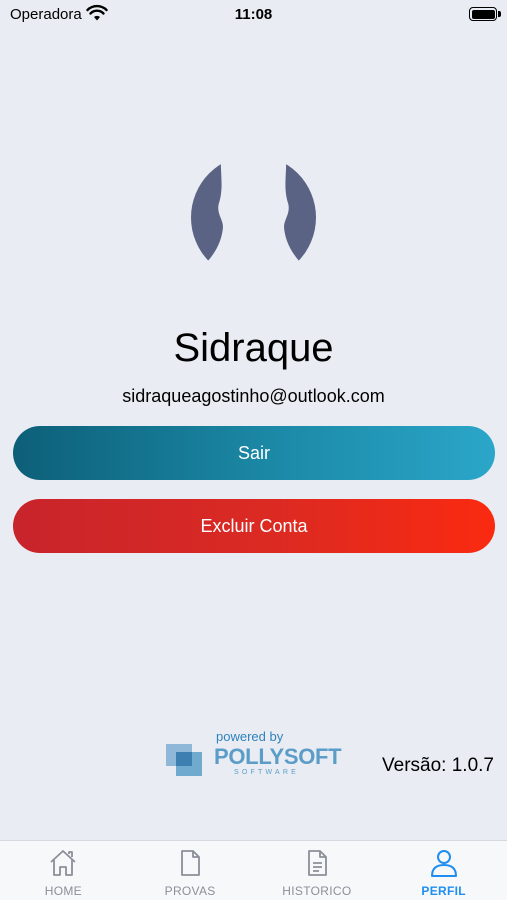  What do you see at coordinates (317, 891) in the screenshot?
I see `tab-historico-label: HISTORICO` at bounding box center [317, 891].